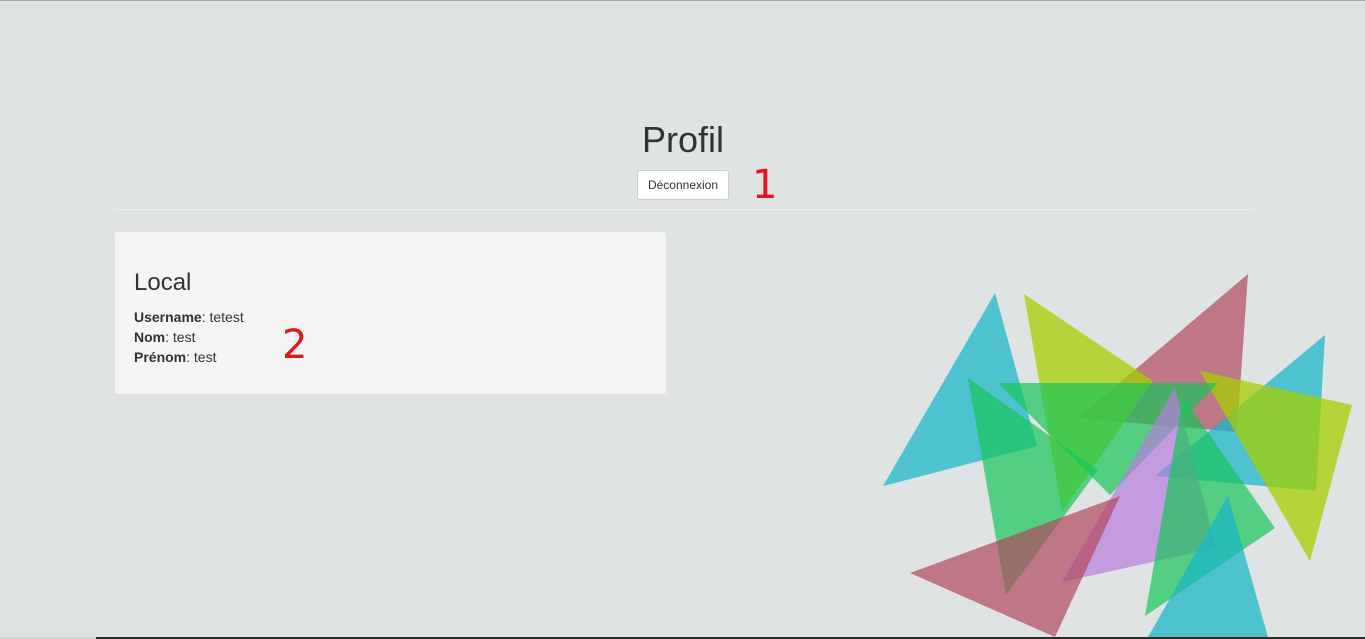  I want to click on nom-field: Nom: test, so click(164, 337).